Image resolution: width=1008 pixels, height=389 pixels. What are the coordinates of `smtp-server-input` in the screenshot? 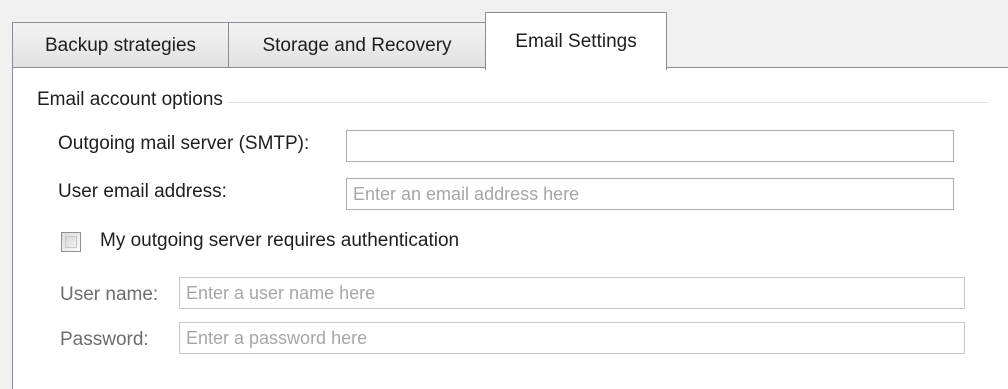 It's located at (650, 146).